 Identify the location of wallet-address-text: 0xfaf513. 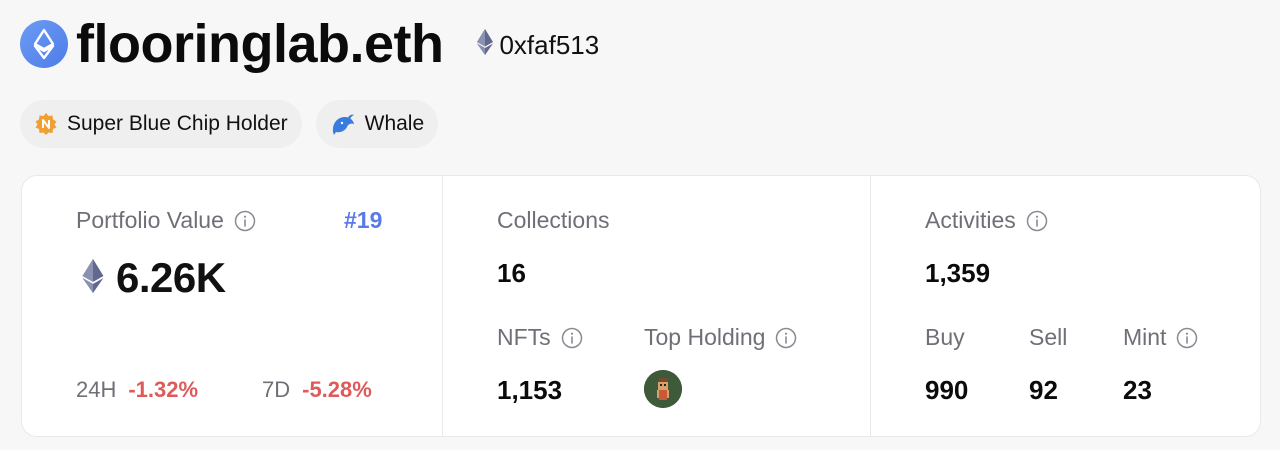
(549, 44).